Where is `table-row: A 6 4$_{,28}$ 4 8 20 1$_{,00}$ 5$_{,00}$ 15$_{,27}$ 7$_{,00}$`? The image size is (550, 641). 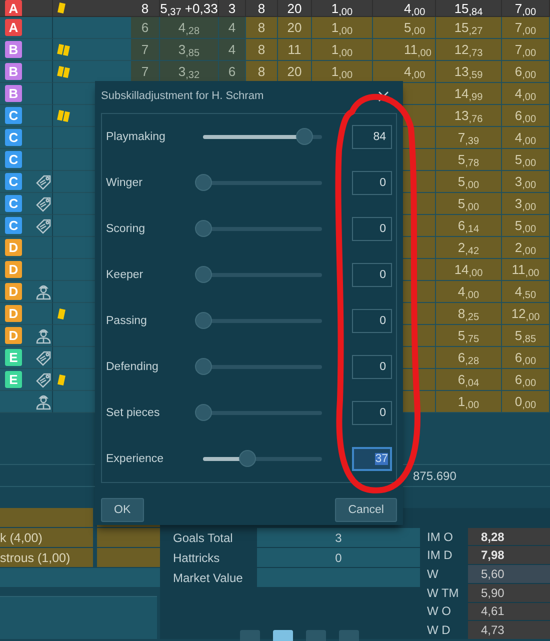
table-row: A 6 4$_{,28}$ 4 8 20 1$_{,00}$ 5$_{,00}$ 15$_{,27}$ 7$_{,00}$ is located at coordinates (275, 28).